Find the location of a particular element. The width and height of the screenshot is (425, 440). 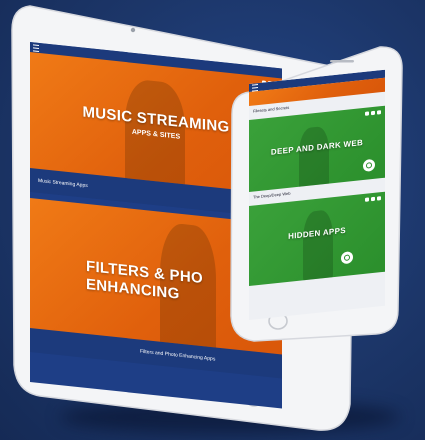

hidden-apps-card: HIDDEN APPS is located at coordinates (317, 238).